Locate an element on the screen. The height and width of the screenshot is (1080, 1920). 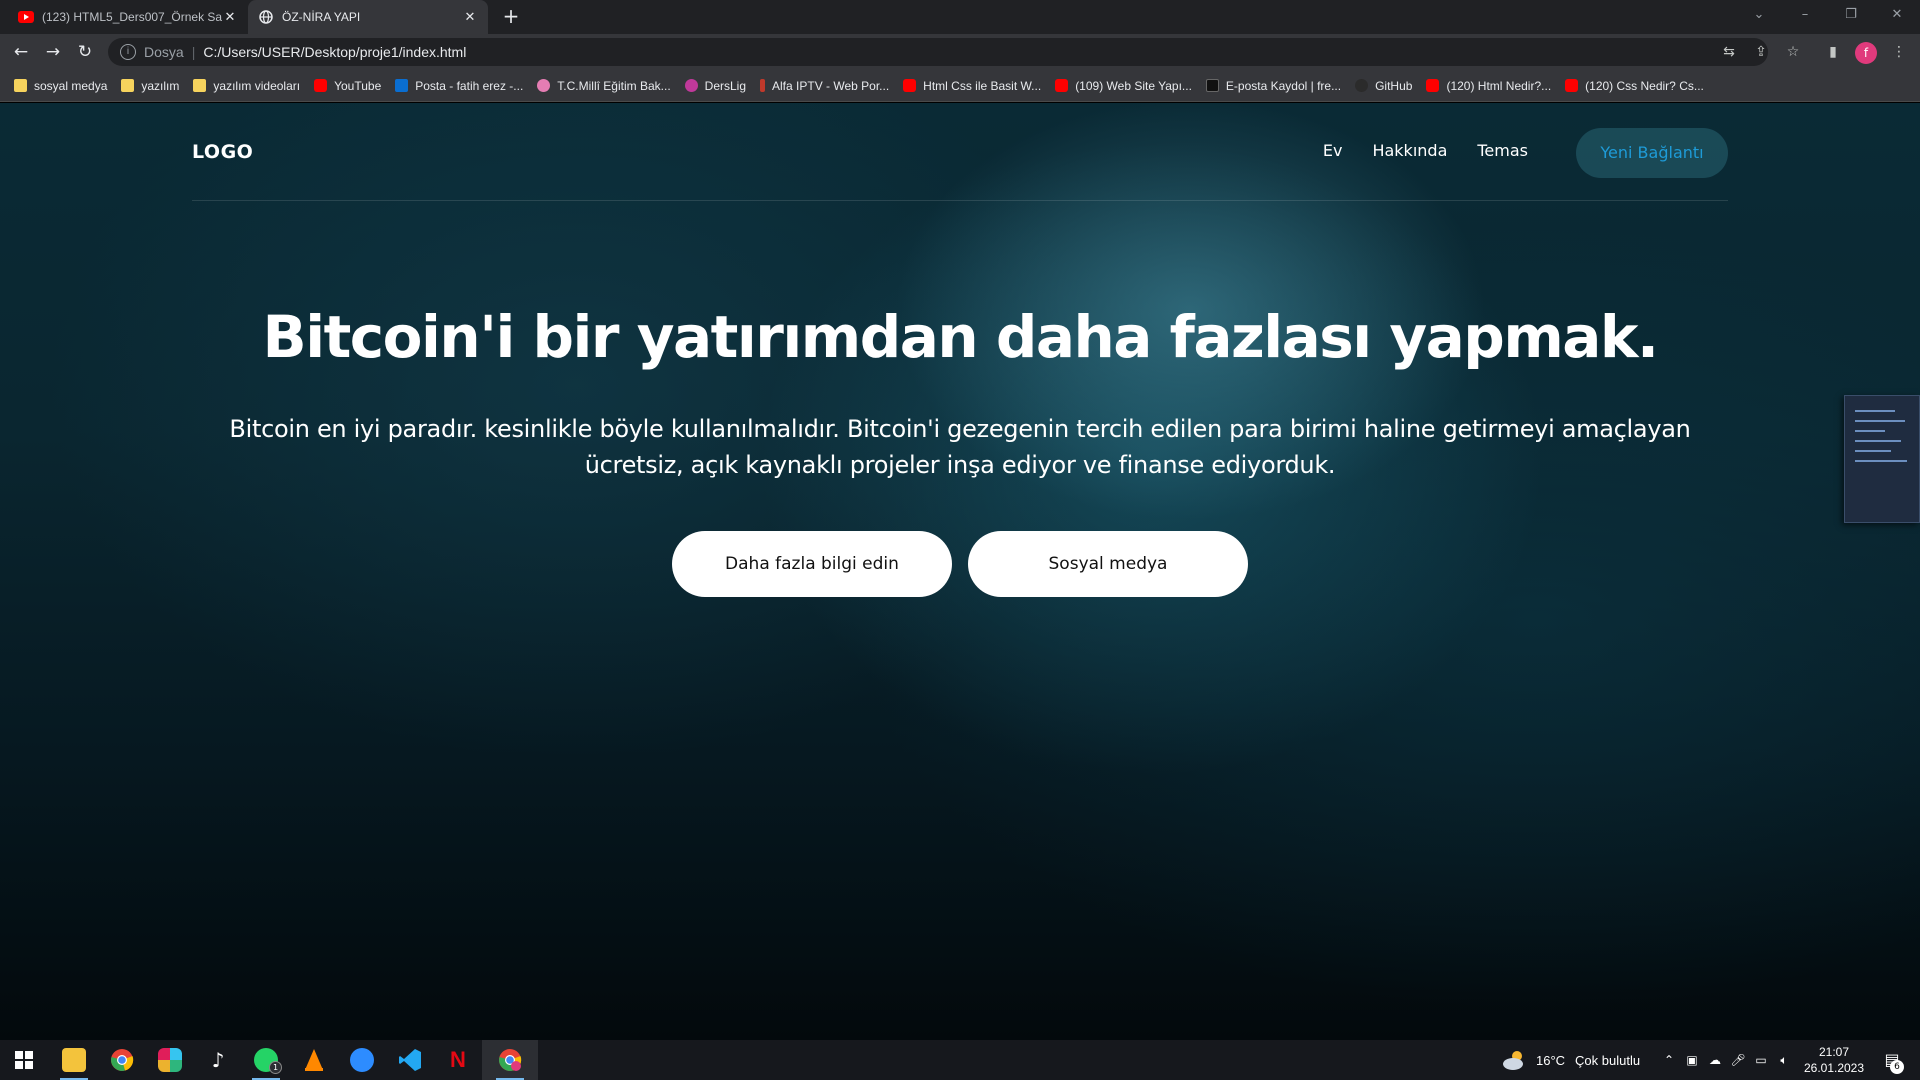
back-icon: ← is located at coordinates (21, 52).